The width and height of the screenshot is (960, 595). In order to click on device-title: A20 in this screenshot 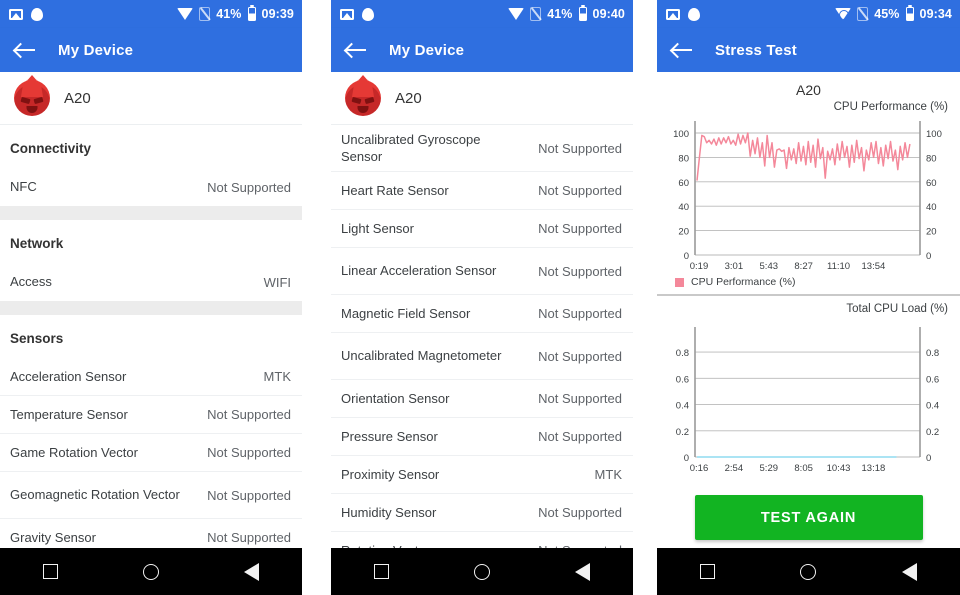, I will do `click(808, 90)`.